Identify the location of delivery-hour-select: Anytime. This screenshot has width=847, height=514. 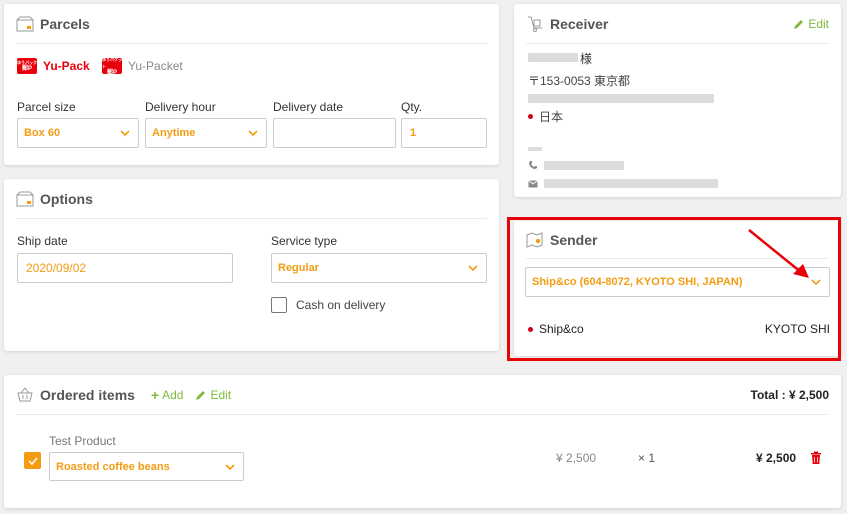
(206, 133).